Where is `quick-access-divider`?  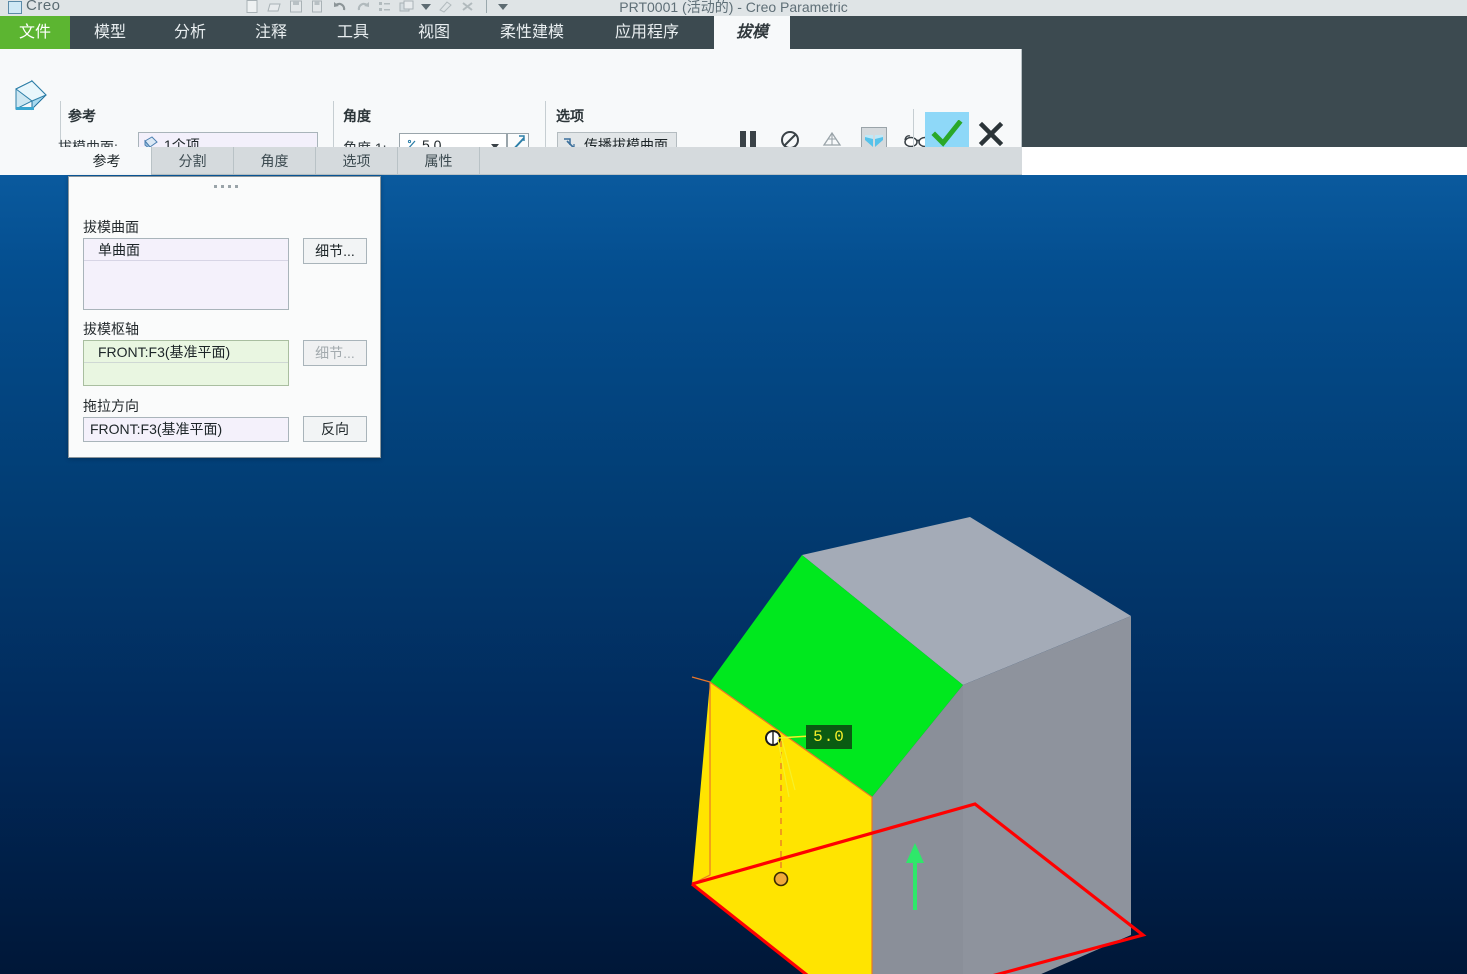 quick-access-divider is located at coordinates (486, 6).